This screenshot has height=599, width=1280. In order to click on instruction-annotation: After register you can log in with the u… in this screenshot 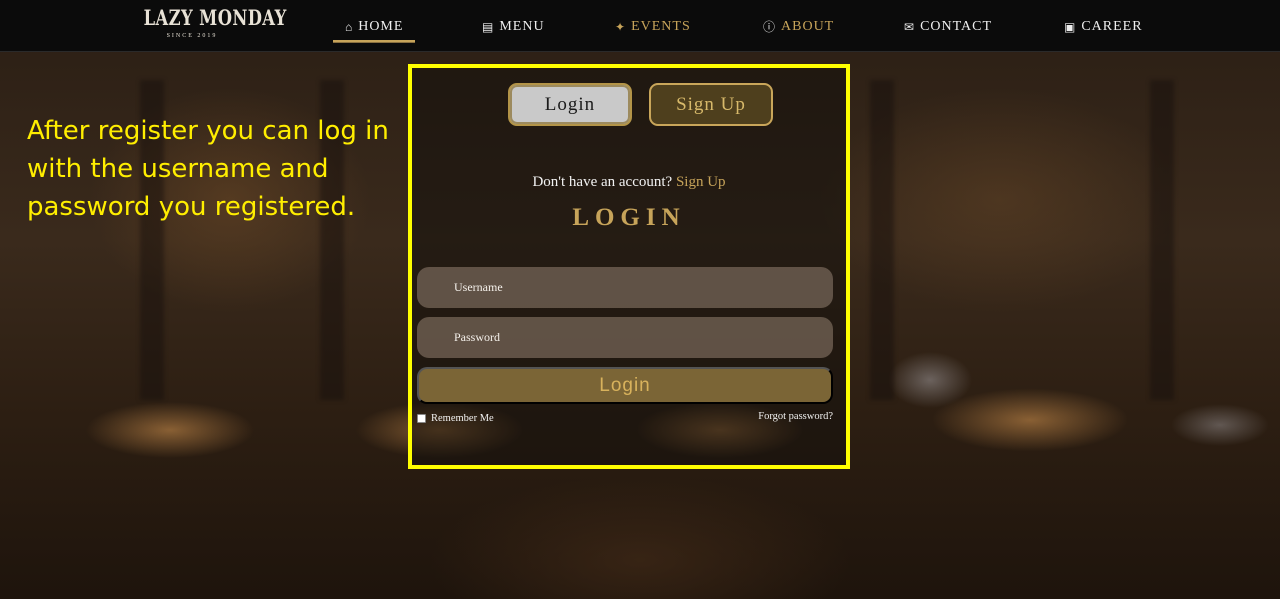, I will do `click(208, 169)`.